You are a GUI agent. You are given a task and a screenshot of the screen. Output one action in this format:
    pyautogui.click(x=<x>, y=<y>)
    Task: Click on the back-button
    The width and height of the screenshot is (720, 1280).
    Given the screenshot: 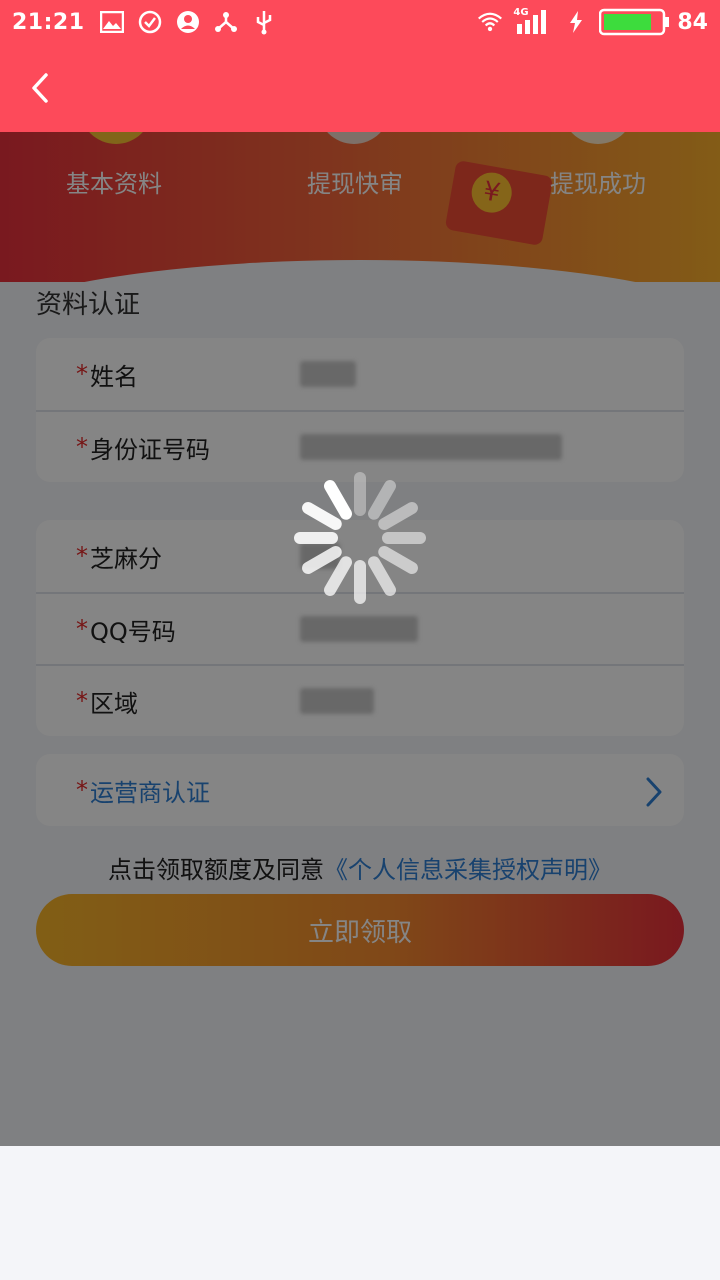 What is the action you would take?
    pyautogui.click(x=40, y=88)
    